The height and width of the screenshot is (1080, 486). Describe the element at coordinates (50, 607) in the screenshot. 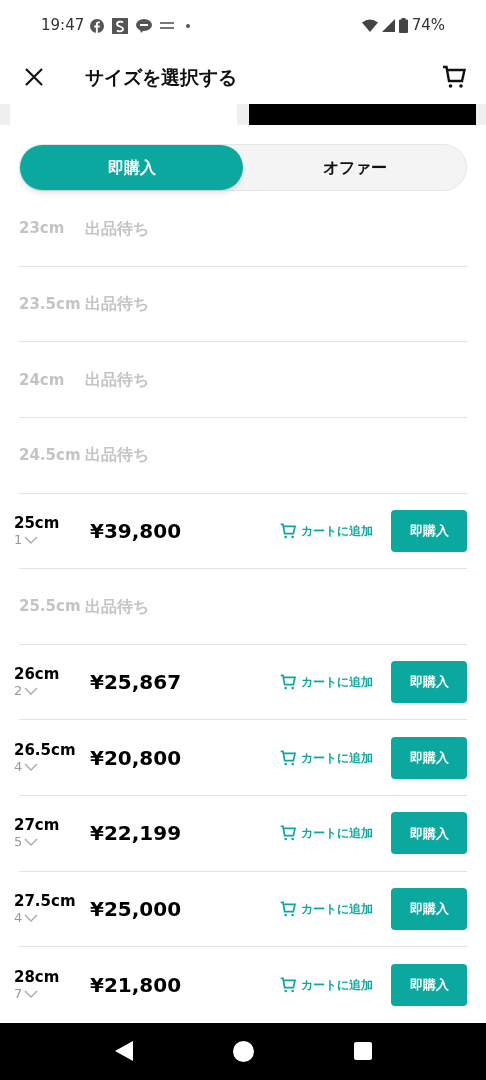

I see `size-label: 25.5cm` at that location.